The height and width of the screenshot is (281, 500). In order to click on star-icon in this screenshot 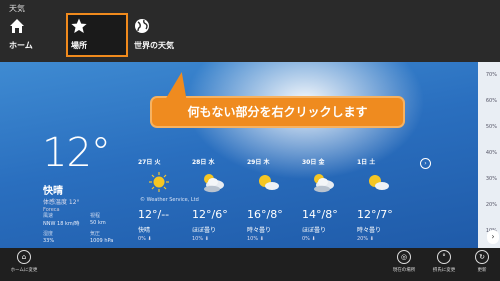, I will do `click(79, 25)`.